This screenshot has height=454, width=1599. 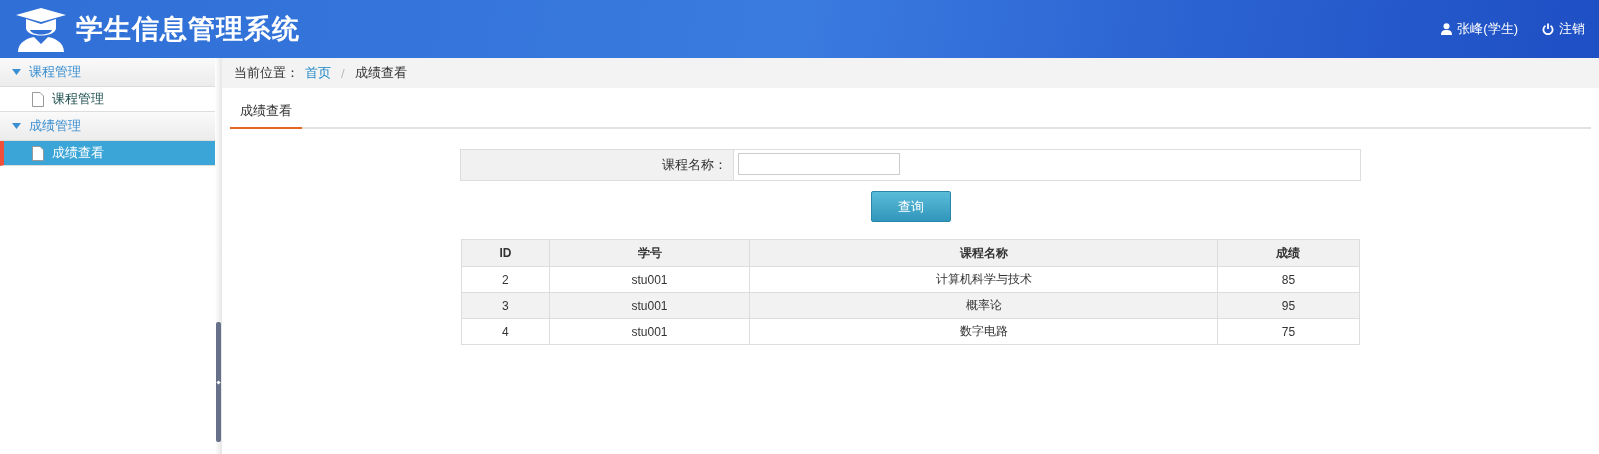 I want to click on group-label: 成绩管理, so click(x=55, y=126).